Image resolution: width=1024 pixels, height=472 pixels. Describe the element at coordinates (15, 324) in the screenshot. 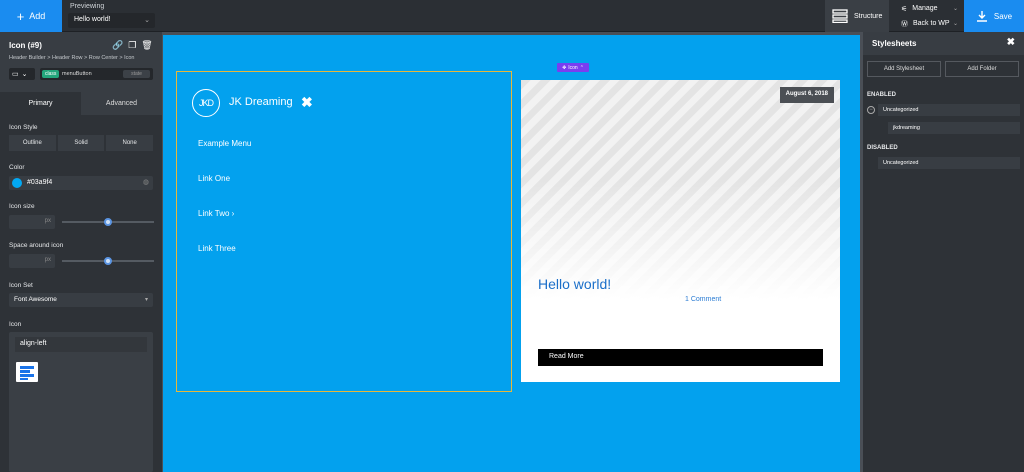

I see `icon-label: Icon` at that location.